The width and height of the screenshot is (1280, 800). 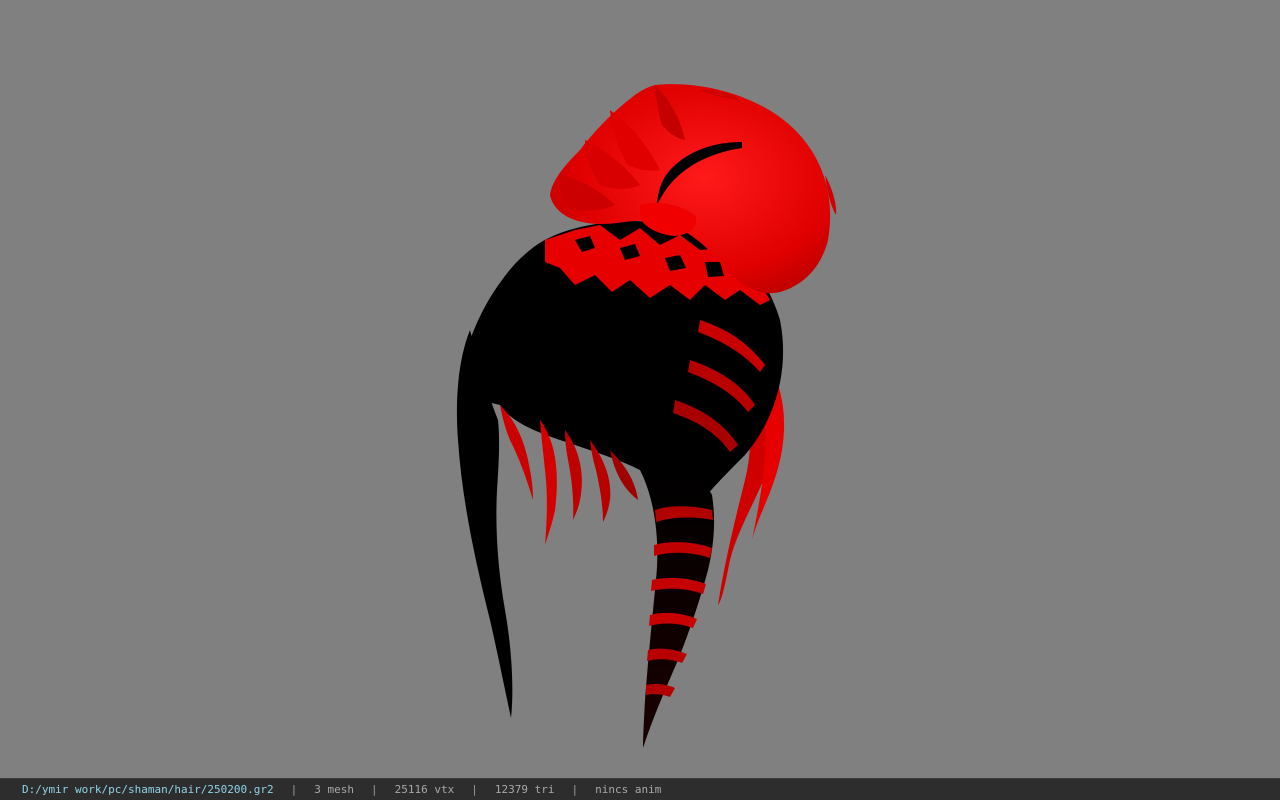 I want to click on mesh-count: 3 mesh, so click(x=334, y=789).